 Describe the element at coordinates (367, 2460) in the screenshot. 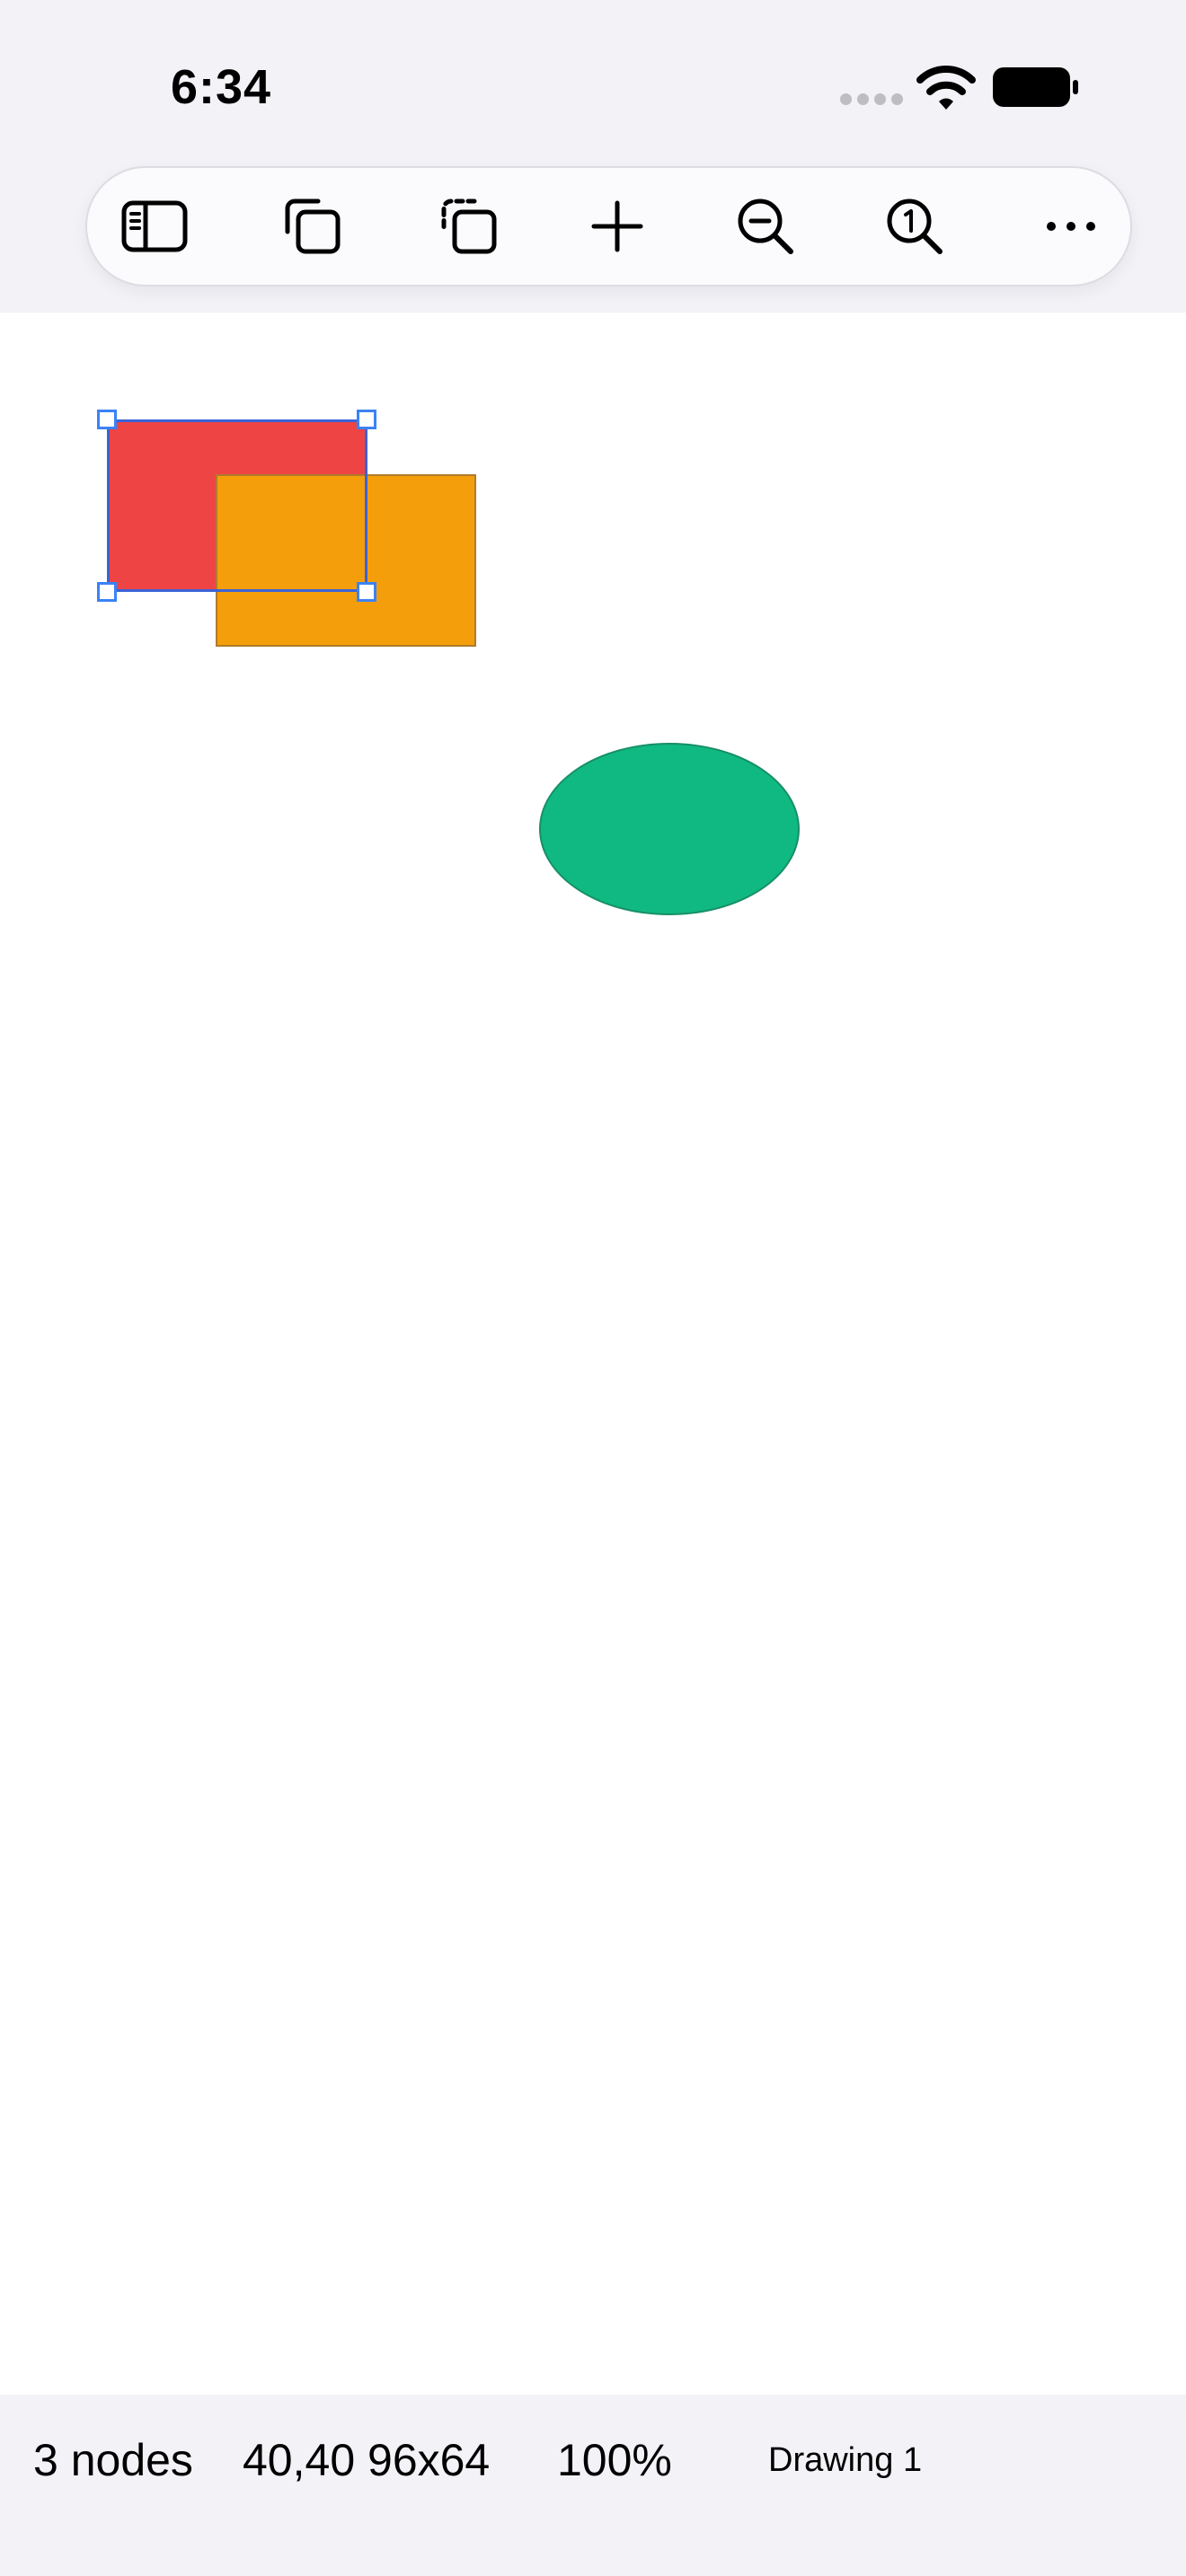

I see `selection-geometry-label: 40,40 96x64` at that location.